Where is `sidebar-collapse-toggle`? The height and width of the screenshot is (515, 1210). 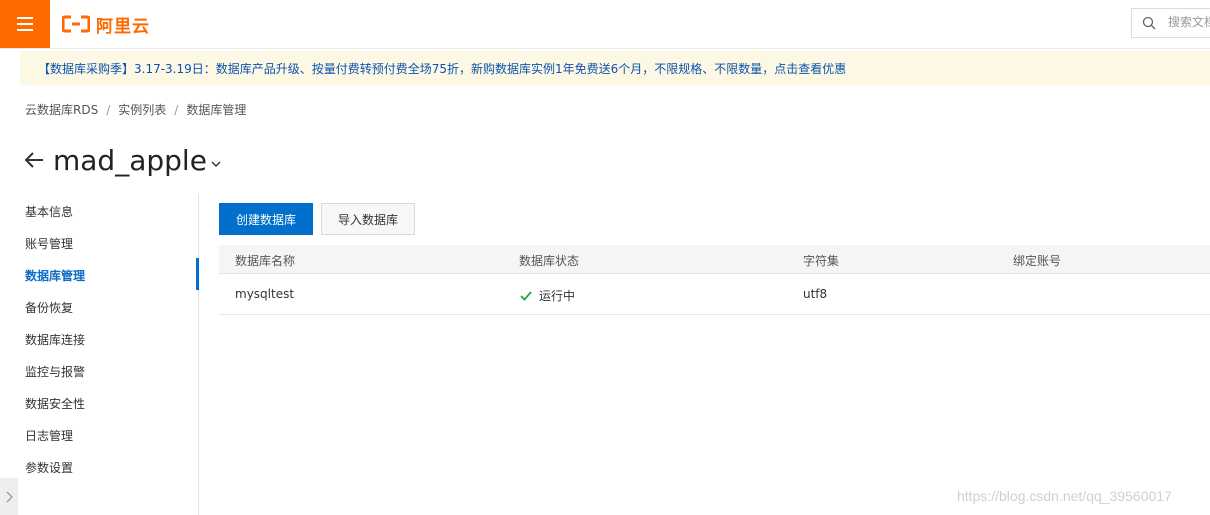 sidebar-collapse-toggle is located at coordinates (9, 496).